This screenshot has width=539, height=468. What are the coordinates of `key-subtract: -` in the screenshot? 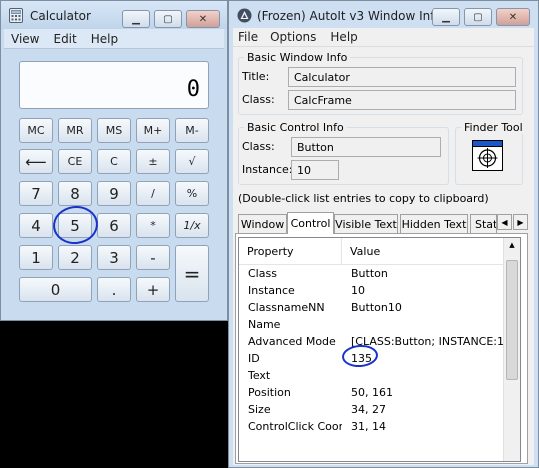 It's located at (153, 257).